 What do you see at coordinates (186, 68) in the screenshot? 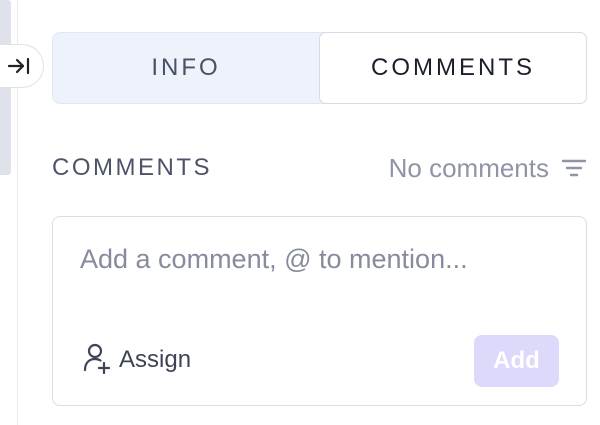
I see `tab-info: INFO` at bounding box center [186, 68].